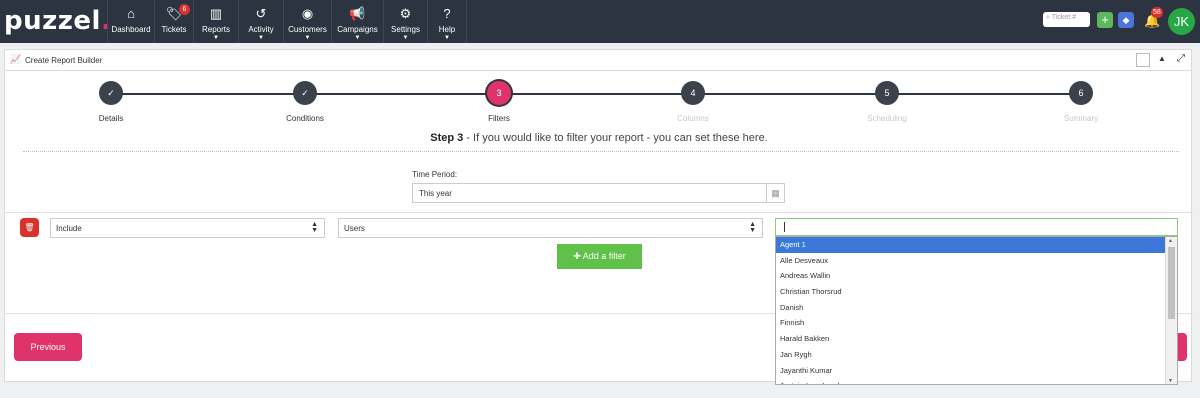 The height and width of the screenshot is (398, 1200). I want to click on nav-label: Help, so click(447, 29).